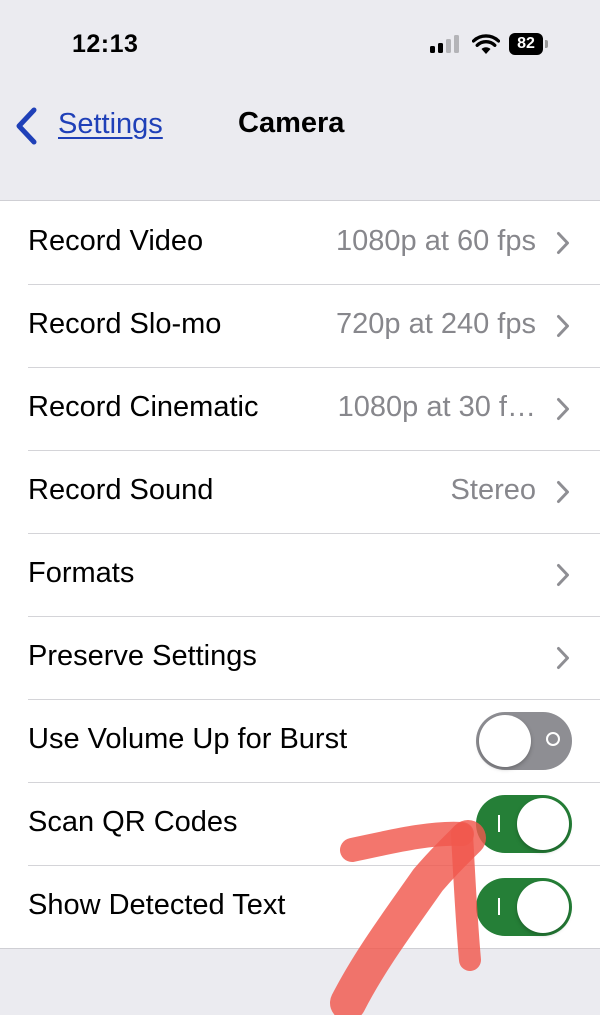 This screenshot has height=1015, width=600. What do you see at coordinates (300, 491) in the screenshot?
I see `row-record-sound: Record Sound Stereo` at bounding box center [300, 491].